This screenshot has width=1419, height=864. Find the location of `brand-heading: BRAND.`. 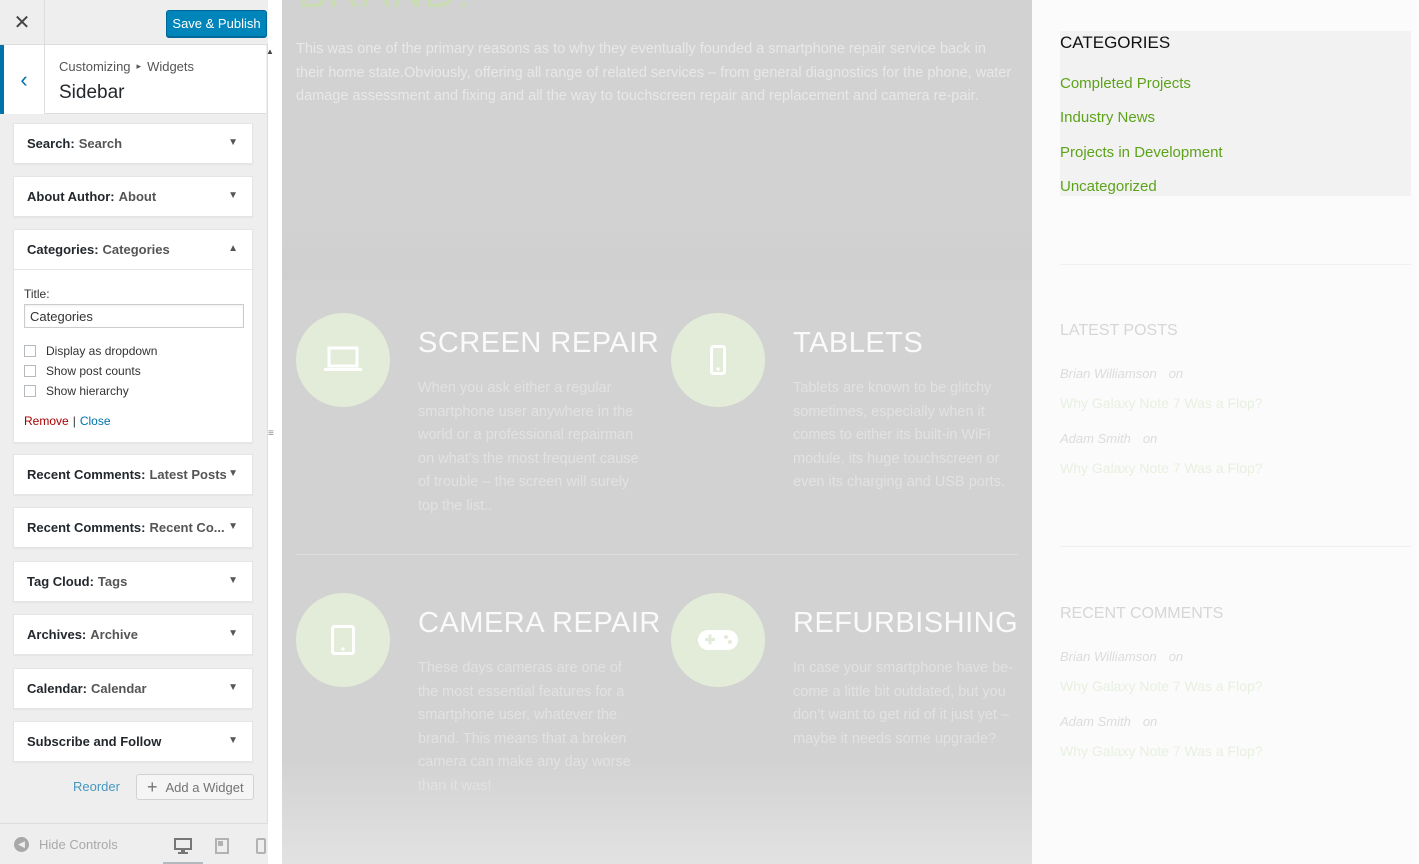

brand-heading: BRAND. is located at coordinates (384, 9).